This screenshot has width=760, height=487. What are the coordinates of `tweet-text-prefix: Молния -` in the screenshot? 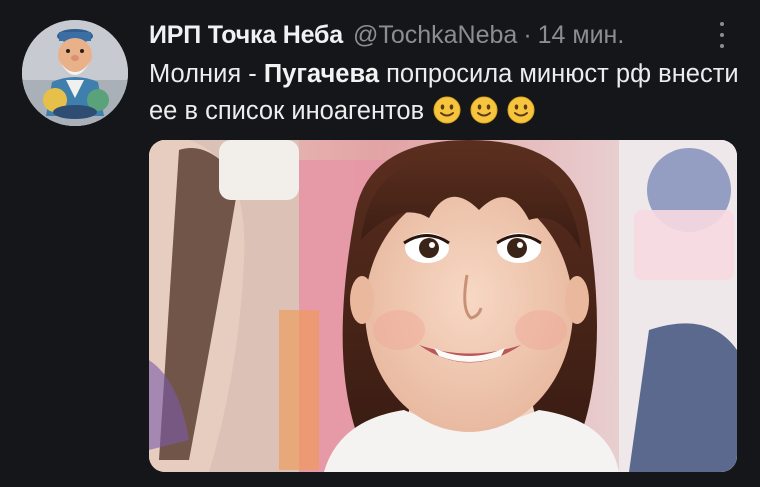 It's located at (206, 74).